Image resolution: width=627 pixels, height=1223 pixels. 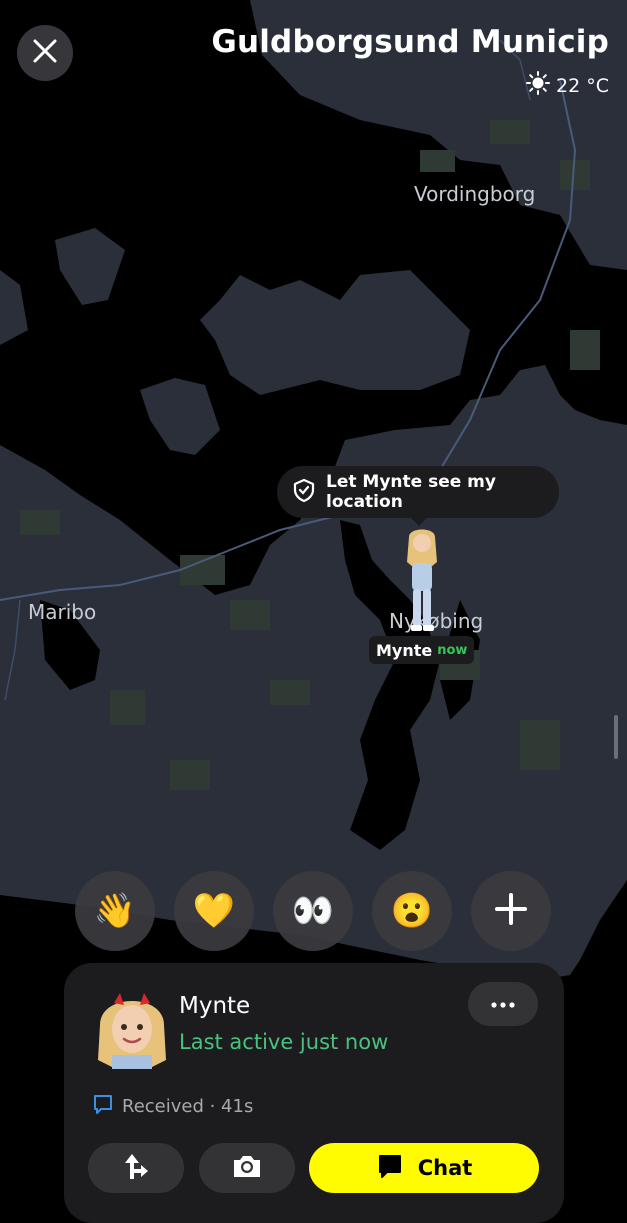 I want to click on received-label: Received · 41s, so click(x=188, y=1106).